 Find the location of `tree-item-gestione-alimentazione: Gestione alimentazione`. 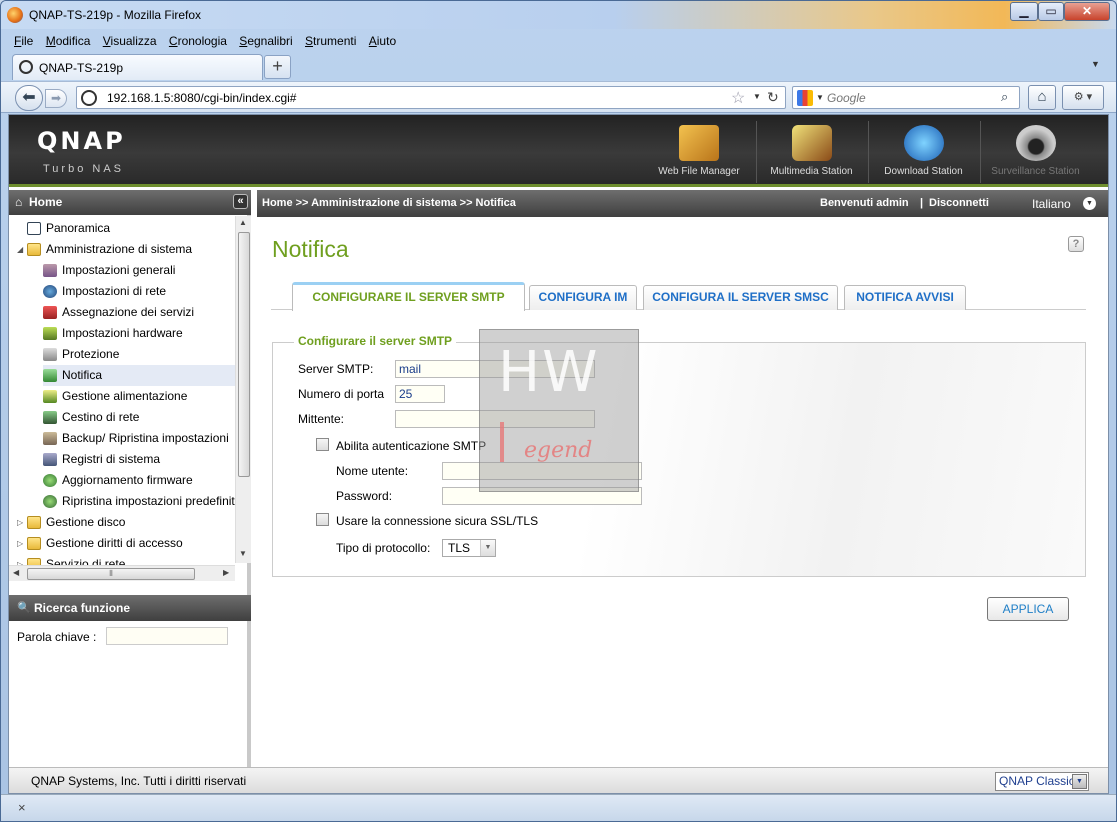

tree-item-gestione-alimentazione: Gestione alimentazione is located at coordinates (139, 396).